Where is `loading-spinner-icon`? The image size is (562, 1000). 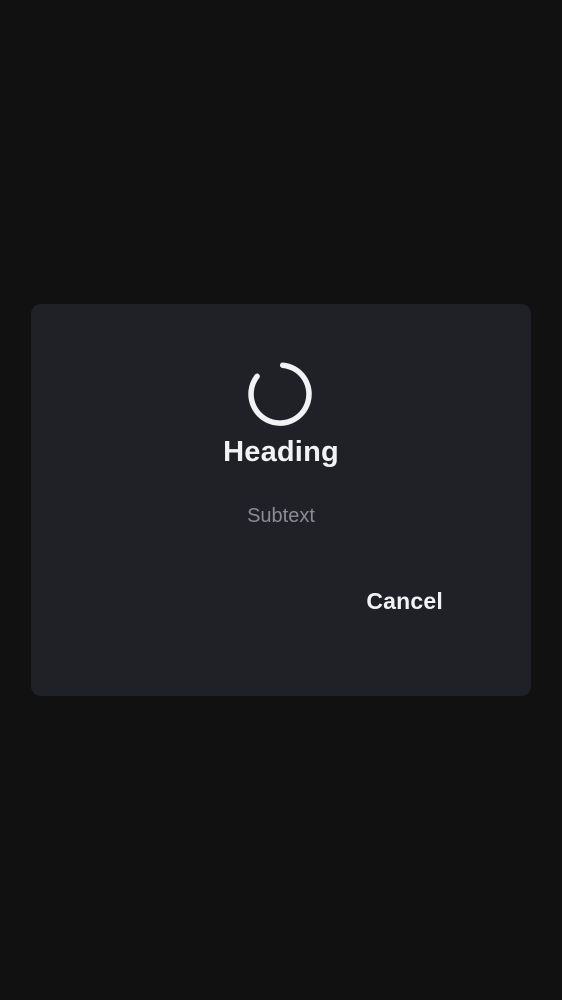 loading-spinner-icon is located at coordinates (280, 394).